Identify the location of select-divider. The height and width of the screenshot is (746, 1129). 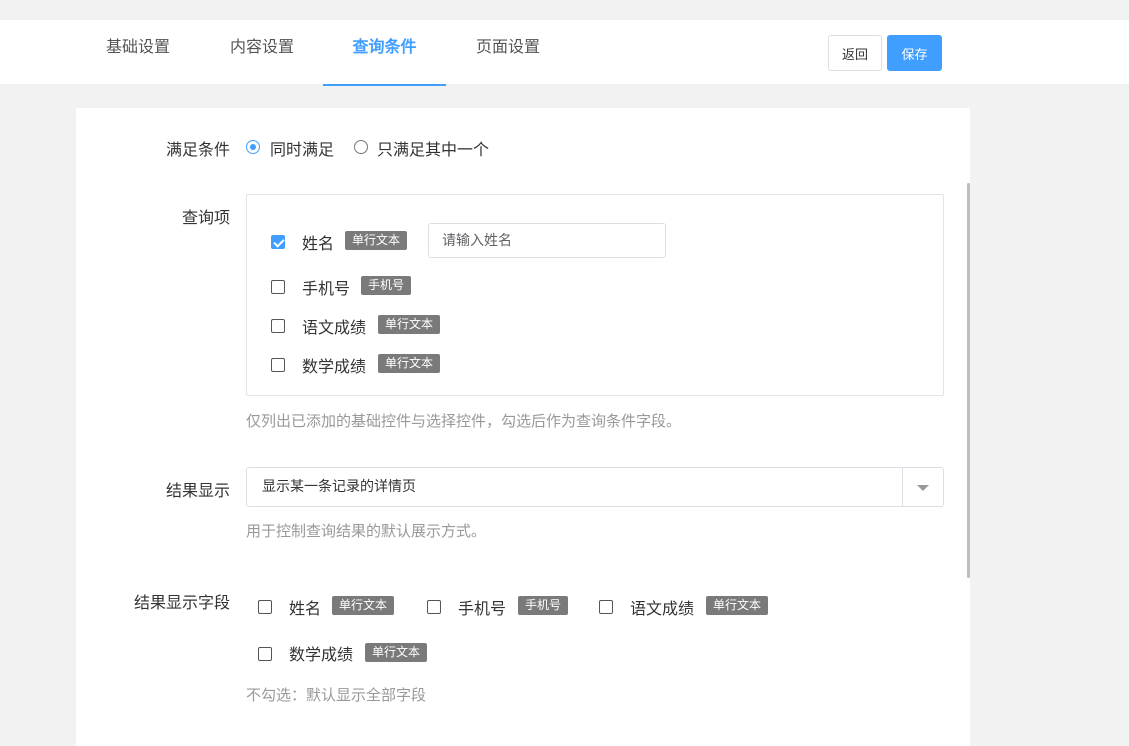
(902, 487).